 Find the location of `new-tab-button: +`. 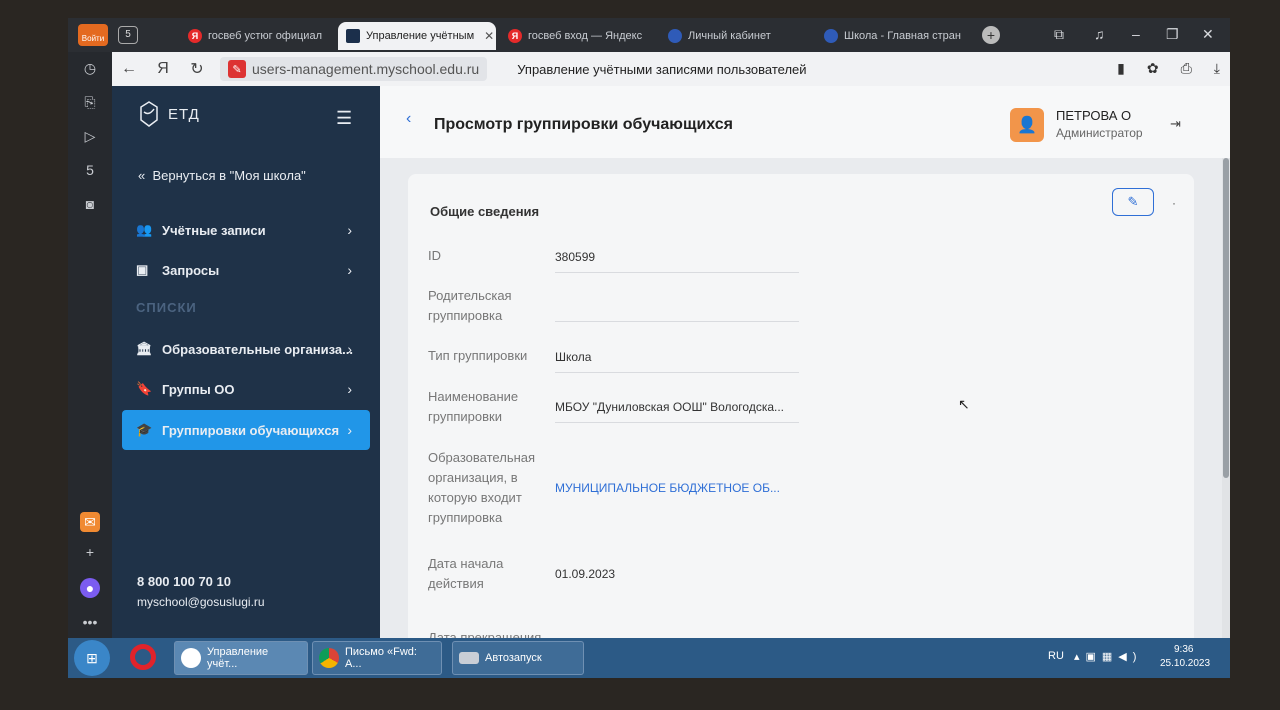

new-tab-button: + is located at coordinates (991, 35).